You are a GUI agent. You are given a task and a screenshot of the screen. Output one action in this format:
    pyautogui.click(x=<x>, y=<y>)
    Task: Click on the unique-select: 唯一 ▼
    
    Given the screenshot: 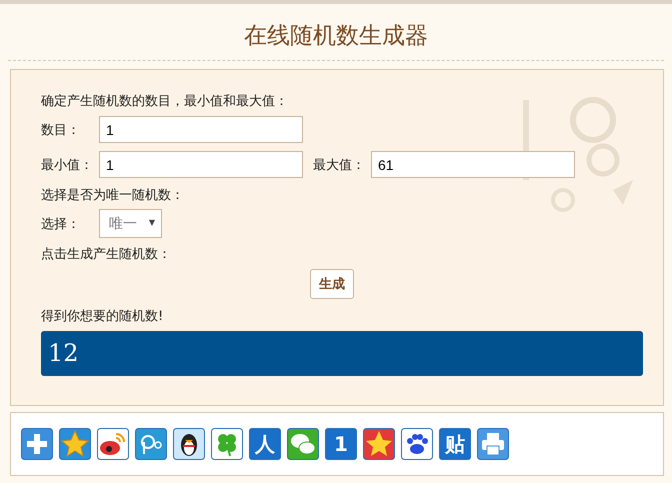 What is the action you would take?
    pyautogui.click(x=130, y=223)
    